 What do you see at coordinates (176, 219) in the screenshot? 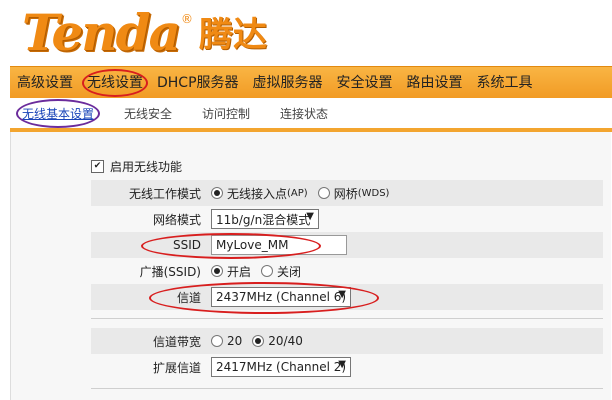
I see `network-mode-label: 网络模式` at bounding box center [176, 219].